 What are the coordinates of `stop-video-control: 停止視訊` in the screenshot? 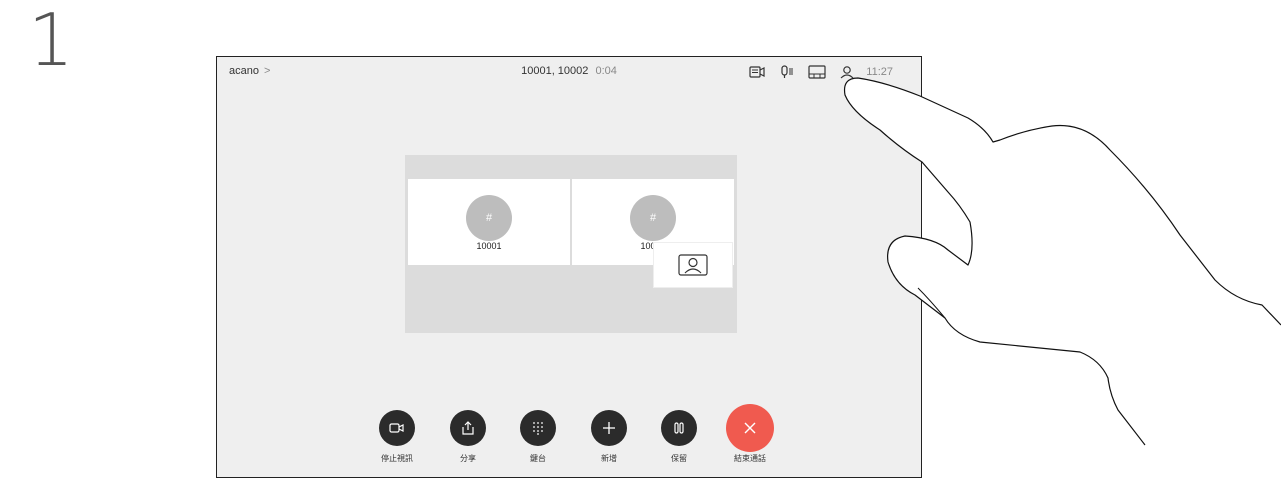 It's located at (397, 437).